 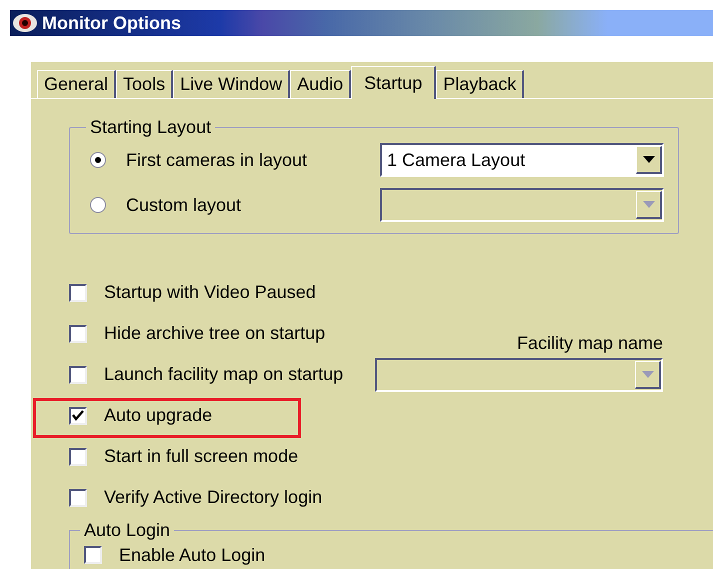 I want to click on check-mark-icon, so click(x=78, y=415).